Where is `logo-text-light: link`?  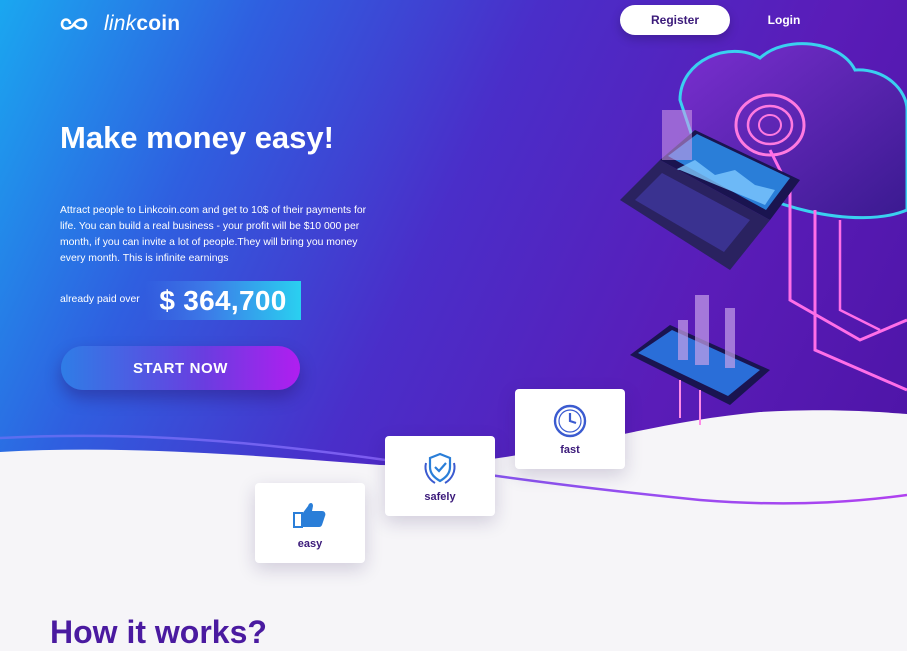 logo-text-light: link is located at coordinates (120, 23).